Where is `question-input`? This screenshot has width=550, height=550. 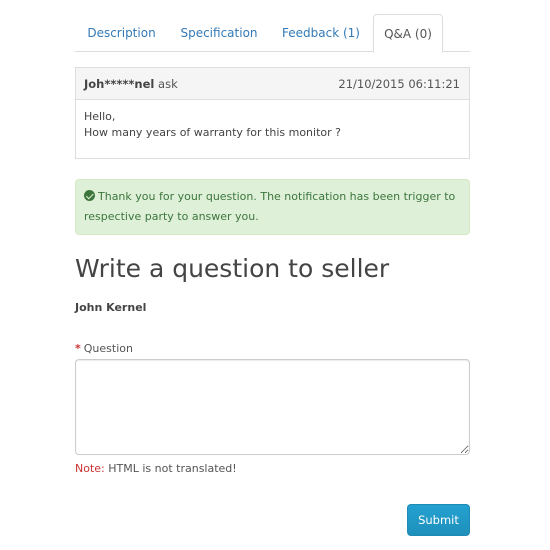
question-input is located at coordinates (272, 407).